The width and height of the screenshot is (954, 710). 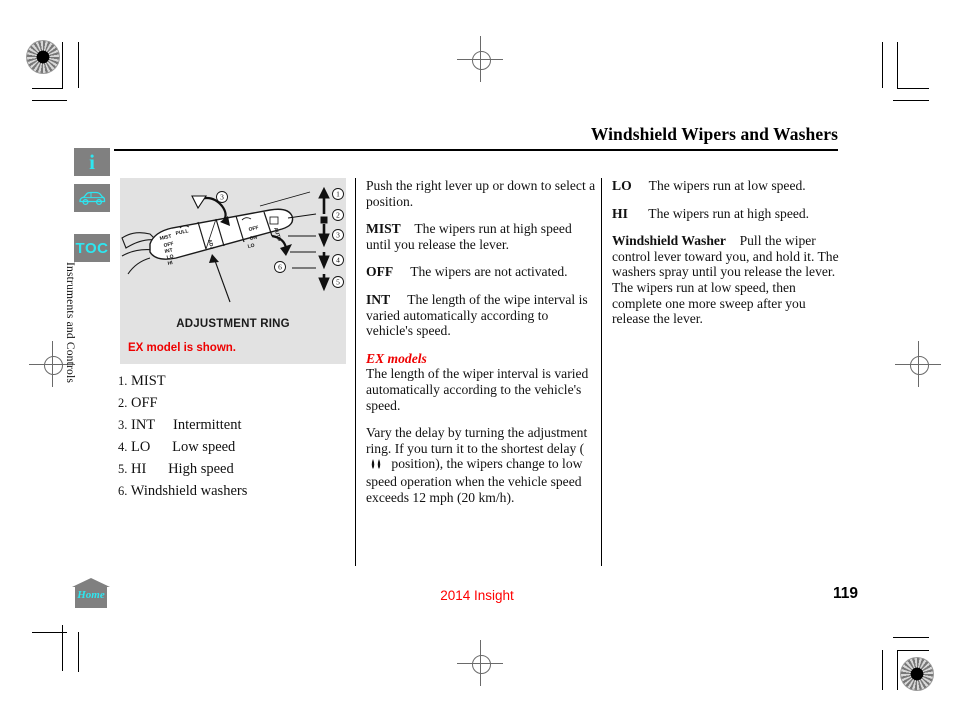 I want to click on off-term: OFF, so click(x=380, y=272).